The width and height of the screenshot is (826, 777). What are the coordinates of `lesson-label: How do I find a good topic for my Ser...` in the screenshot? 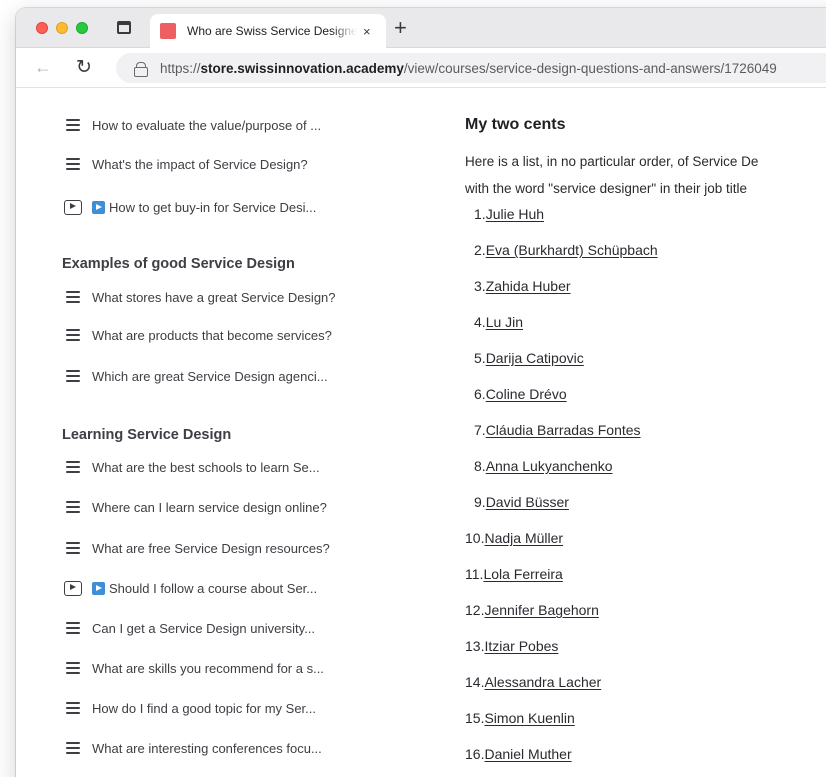 It's located at (204, 708).